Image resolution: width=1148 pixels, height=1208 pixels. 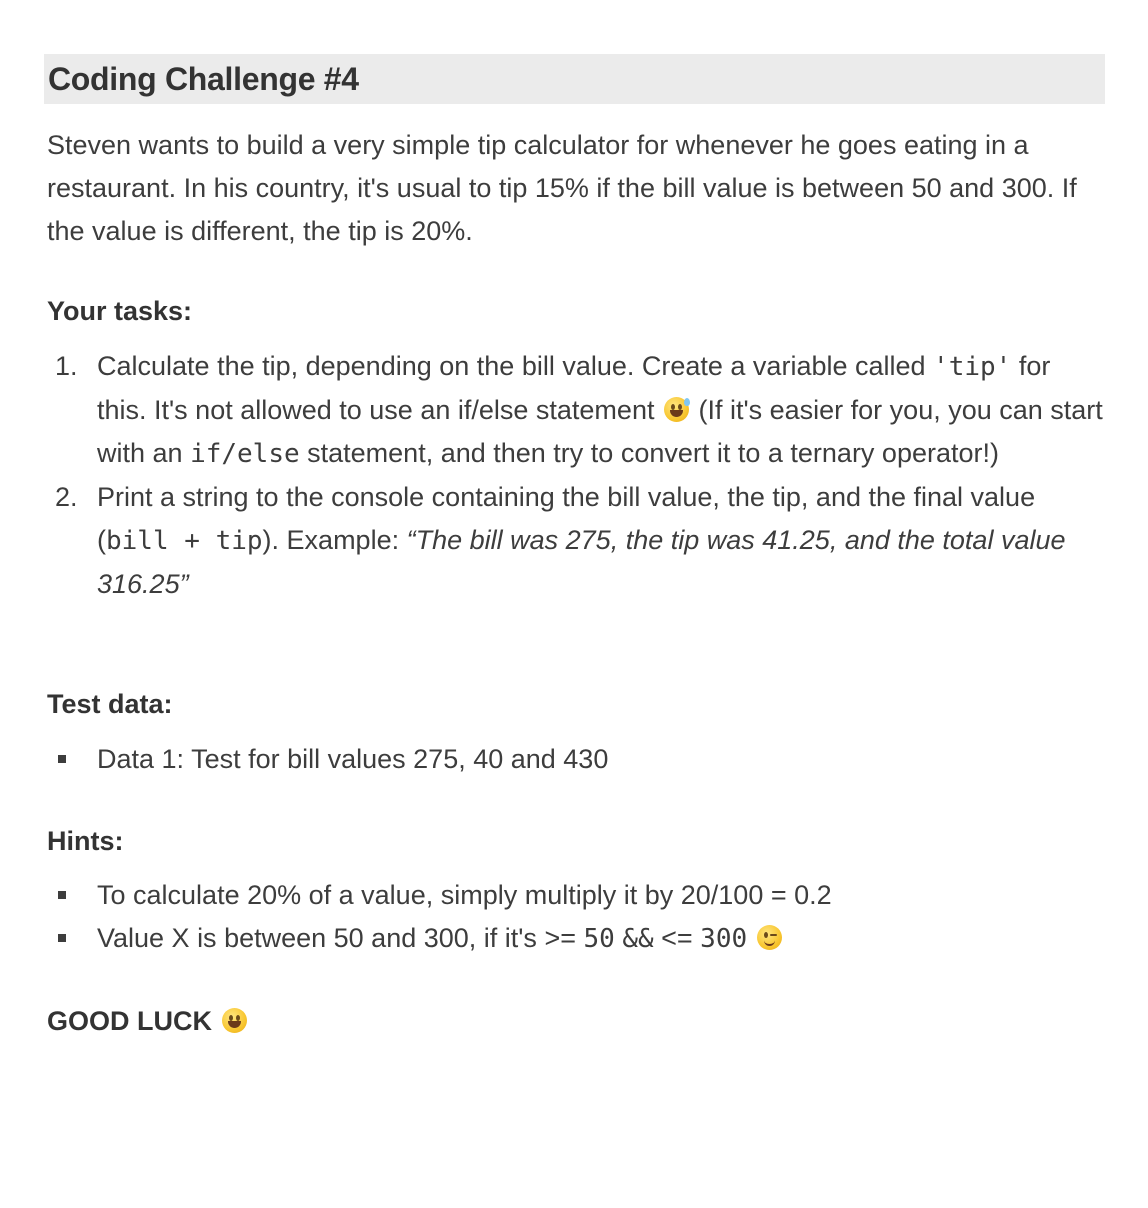 What do you see at coordinates (85, 841) in the screenshot?
I see `hints-heading: Hints:` at bounding box center [85, 841].